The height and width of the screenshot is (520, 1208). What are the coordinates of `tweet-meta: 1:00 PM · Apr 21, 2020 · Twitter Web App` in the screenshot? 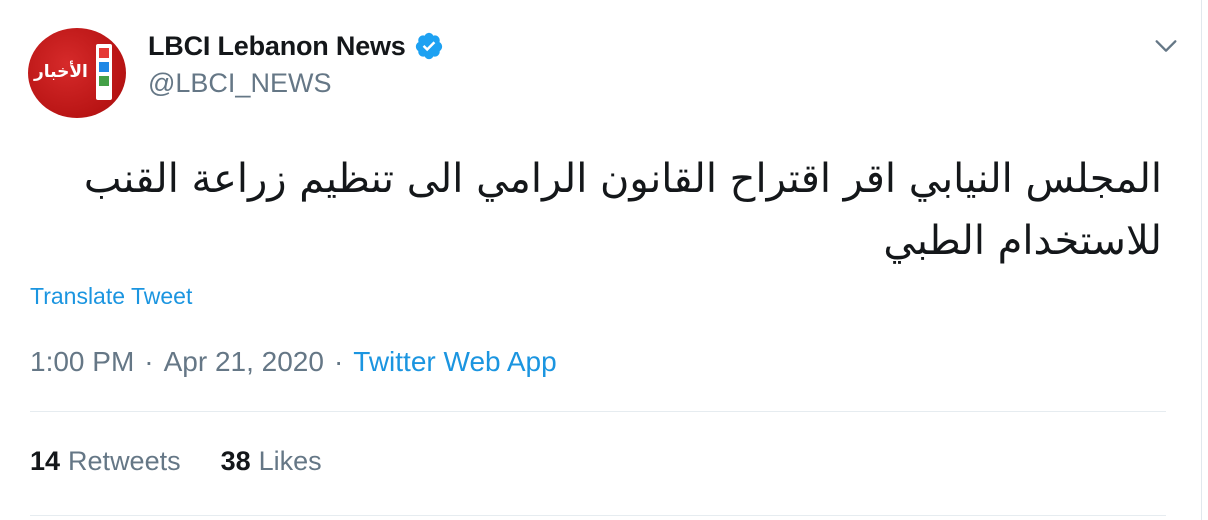 It's located at (293, 362).